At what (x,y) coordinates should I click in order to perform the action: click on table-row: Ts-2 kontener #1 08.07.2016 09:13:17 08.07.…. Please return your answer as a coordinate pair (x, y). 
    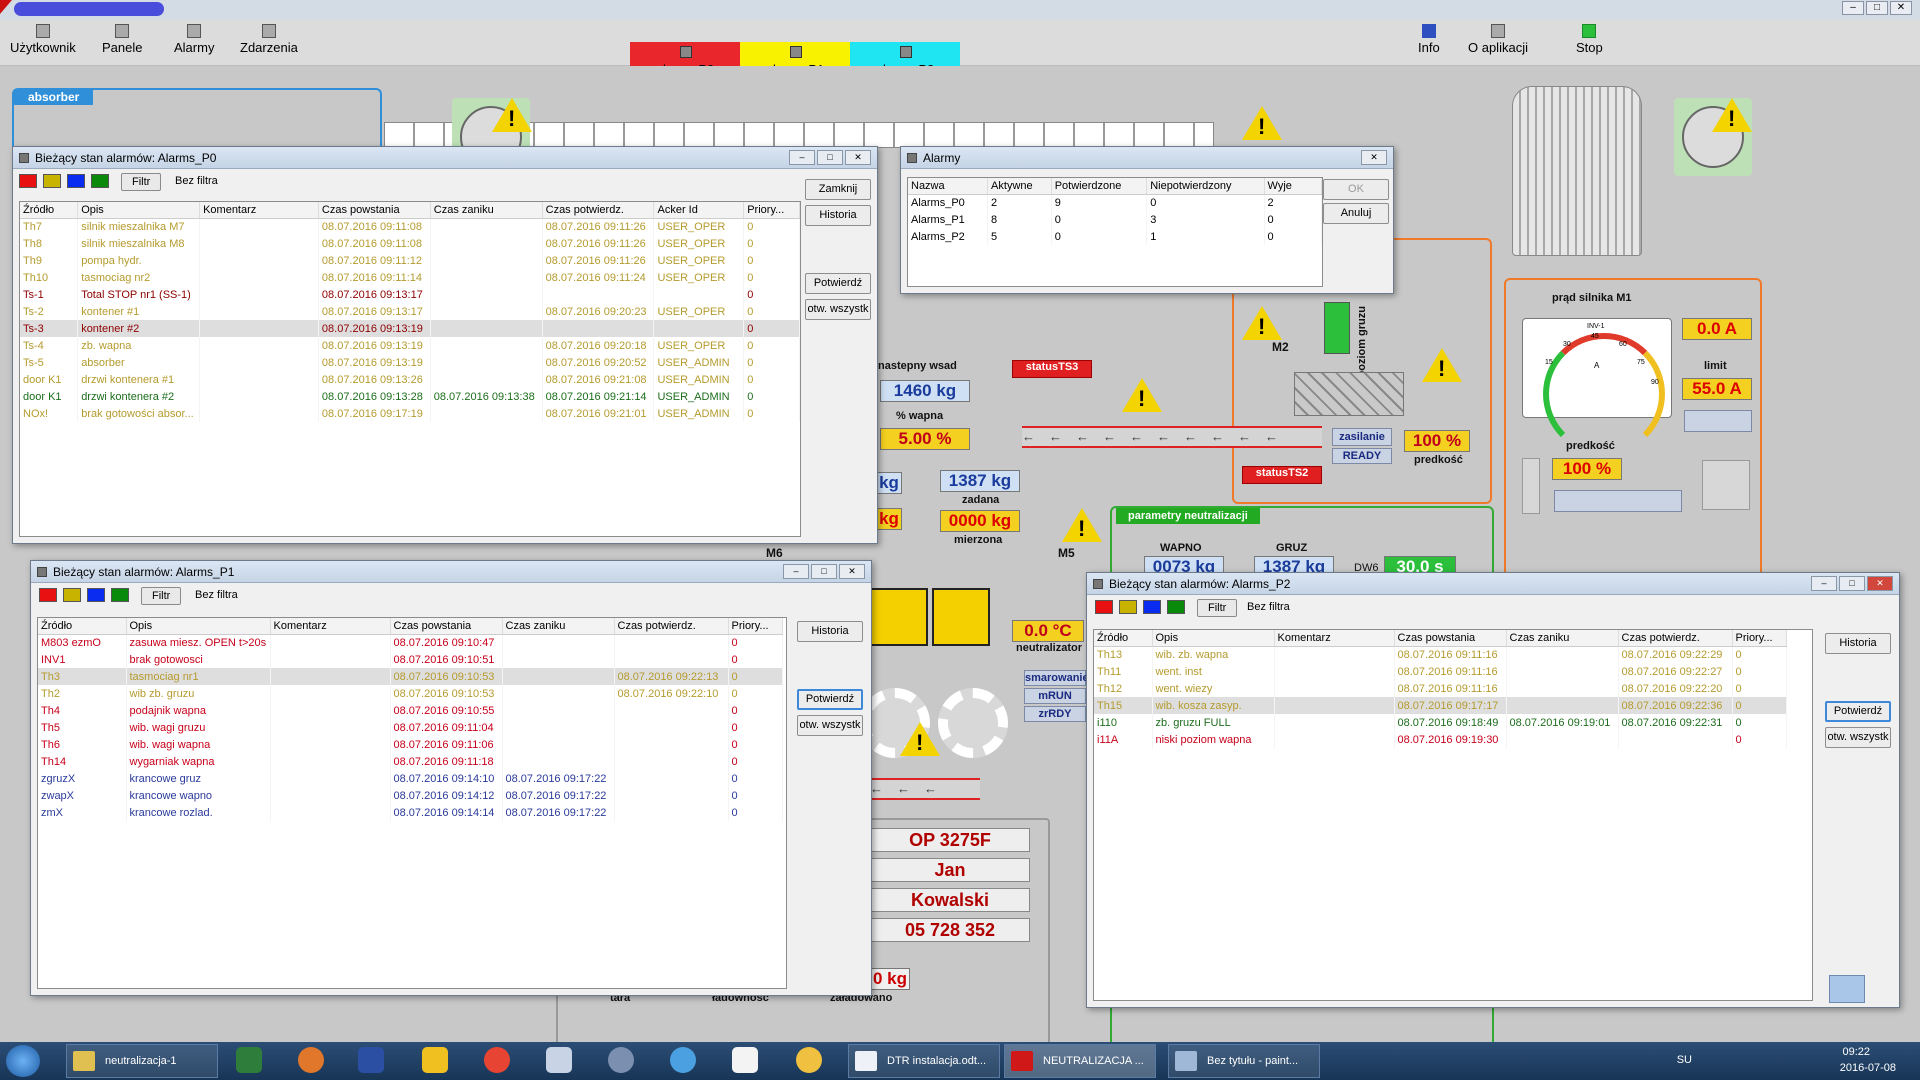
    Looking at the image, I should click on (410, 311).